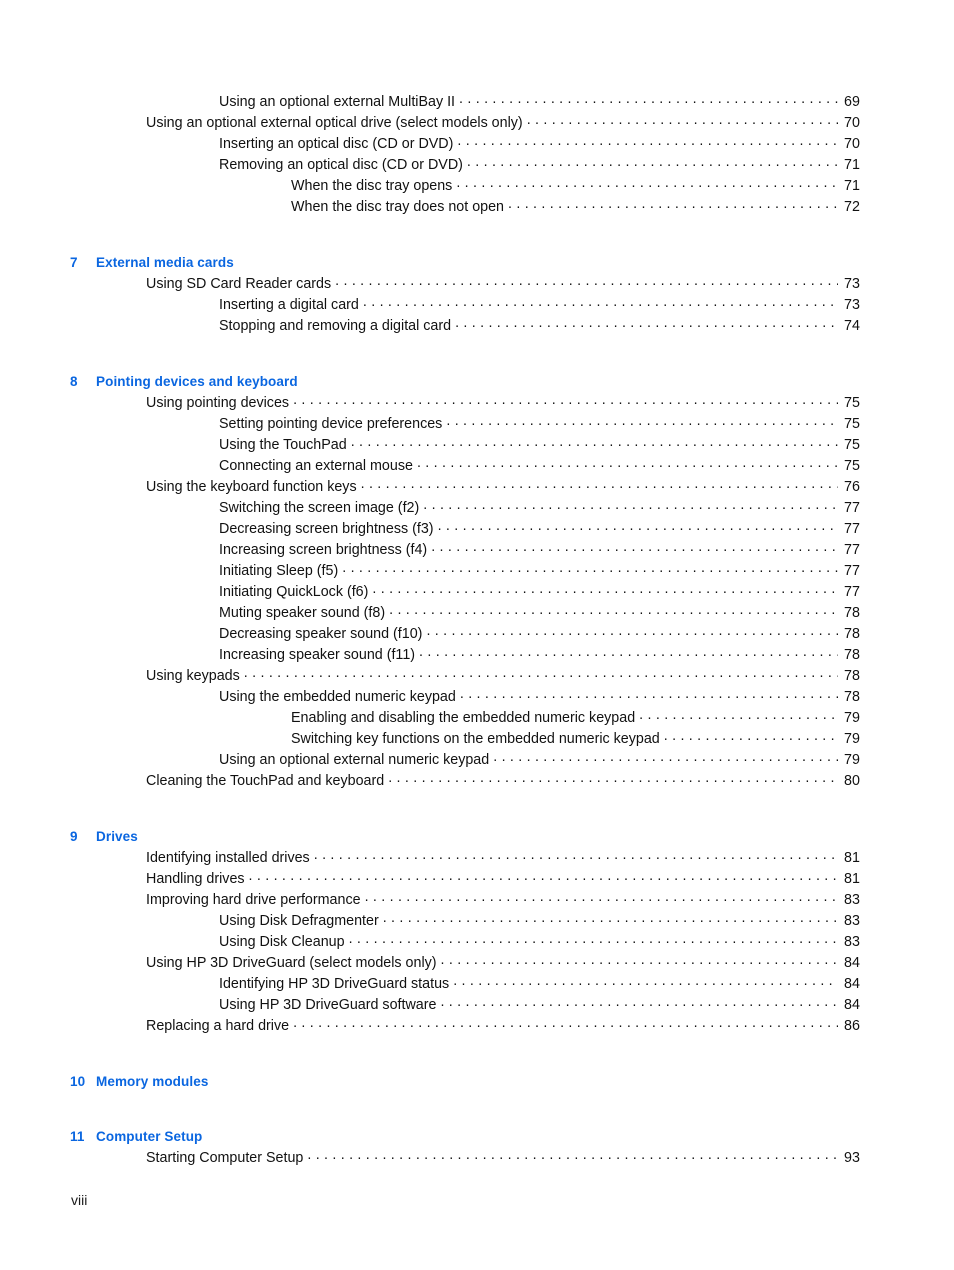 This screenshot has height=1270, width=954. I want to click on toc-entry-label: Cleaning the TouchPad and keyboard, so click(265, 781).